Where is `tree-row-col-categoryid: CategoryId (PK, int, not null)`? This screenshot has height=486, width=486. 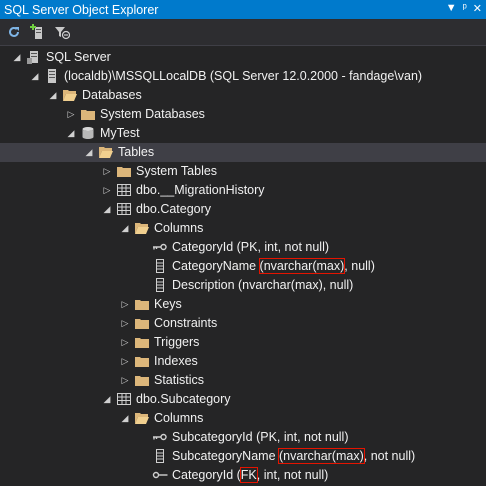 tree-row-col-categoryid: CategoryId (PK, int, not null) is located at coordinates (243, 247).